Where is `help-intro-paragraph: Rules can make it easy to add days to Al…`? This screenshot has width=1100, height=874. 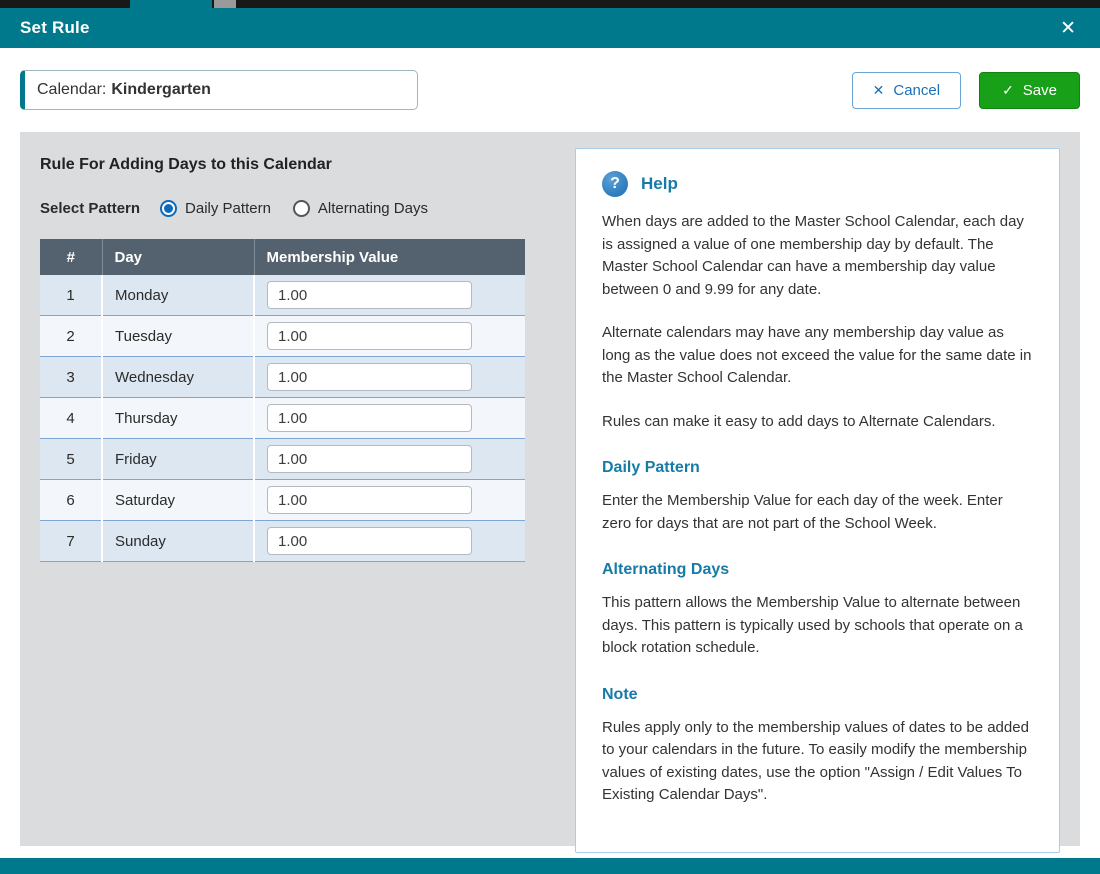 help-intro-paragraph: Rules can make it easy to add days to Al… is located at coordinates (799, 421).